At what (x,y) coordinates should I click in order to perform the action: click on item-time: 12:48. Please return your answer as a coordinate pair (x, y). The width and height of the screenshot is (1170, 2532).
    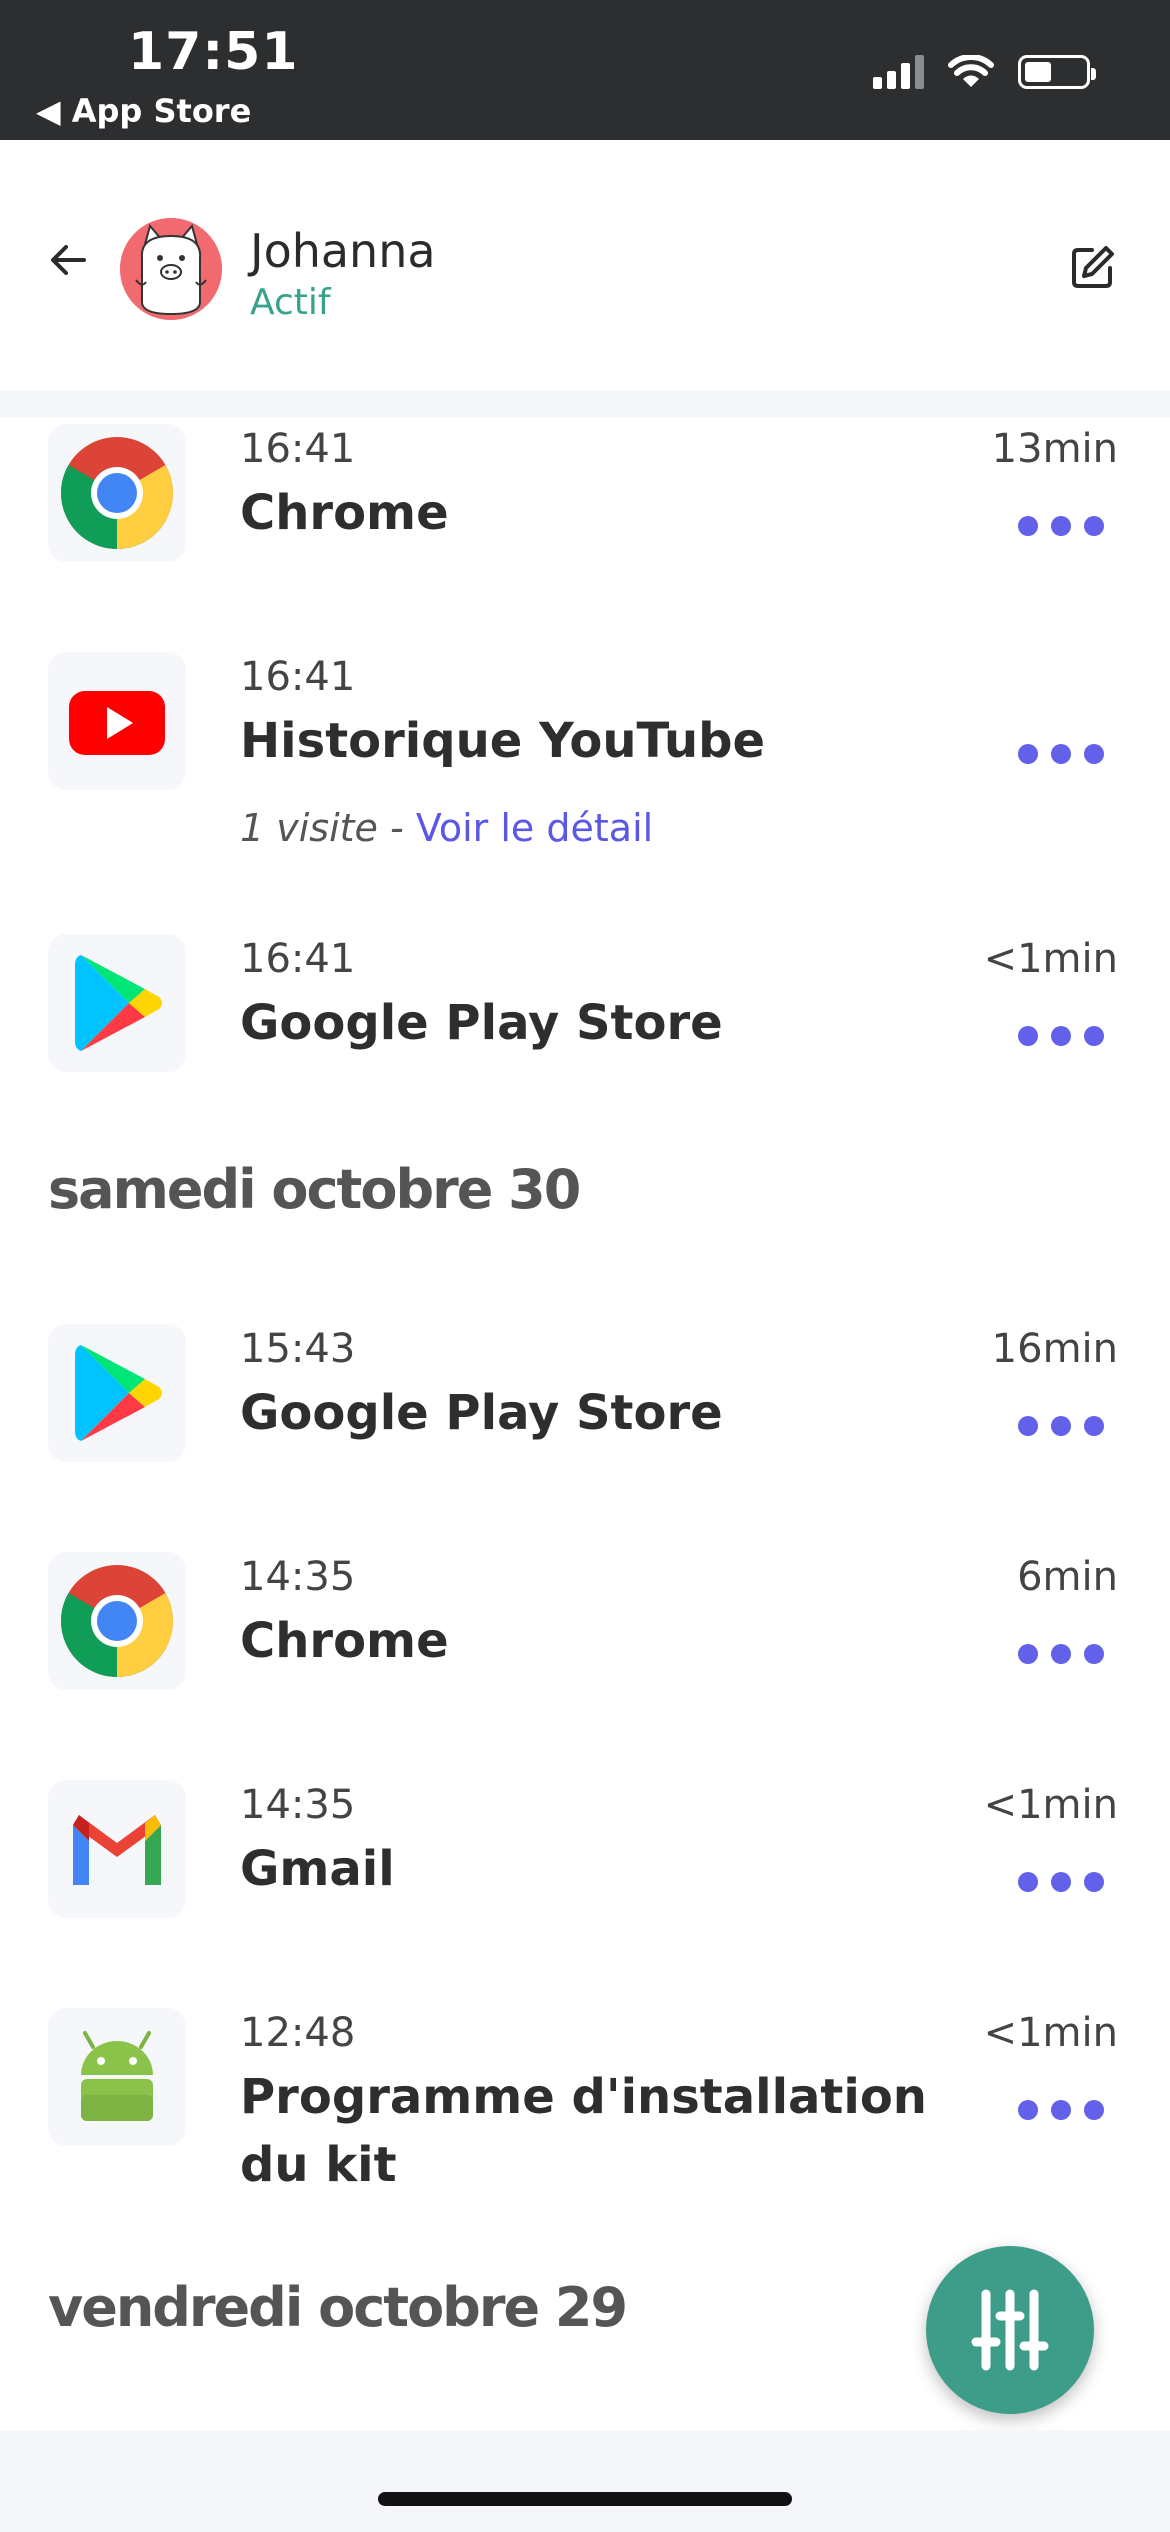
    Looking at the image, I should click on (298, 2033).